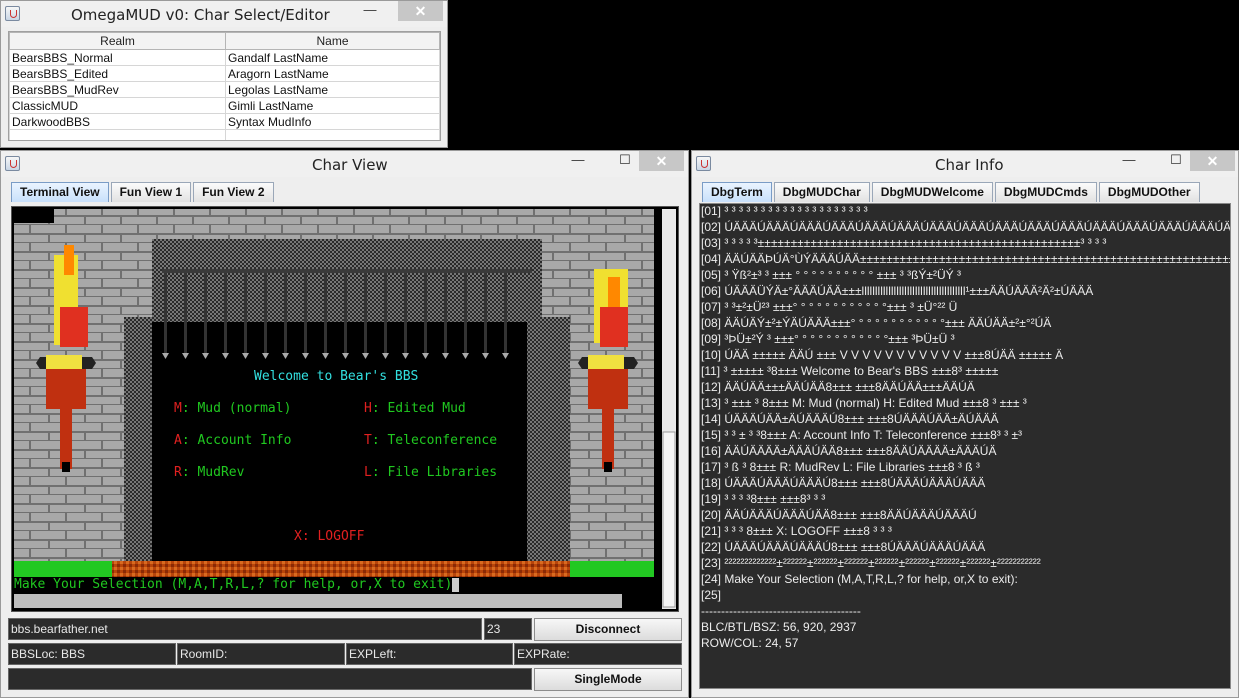 This screenshot has height=698, width=1239. I want to click on menu-item-logoff: X: LOGOFF, so click(329, 536).